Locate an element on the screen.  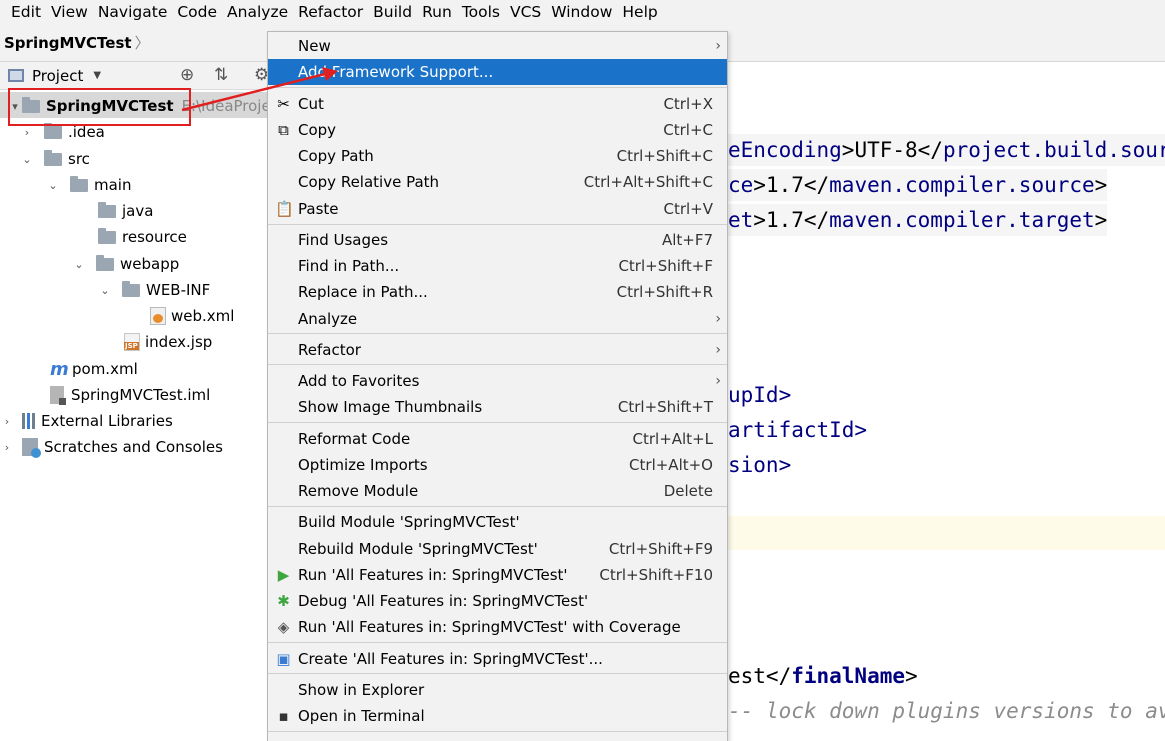
menu-item-remove-module: Remove Module Delete is located at coordinates (497, 491).